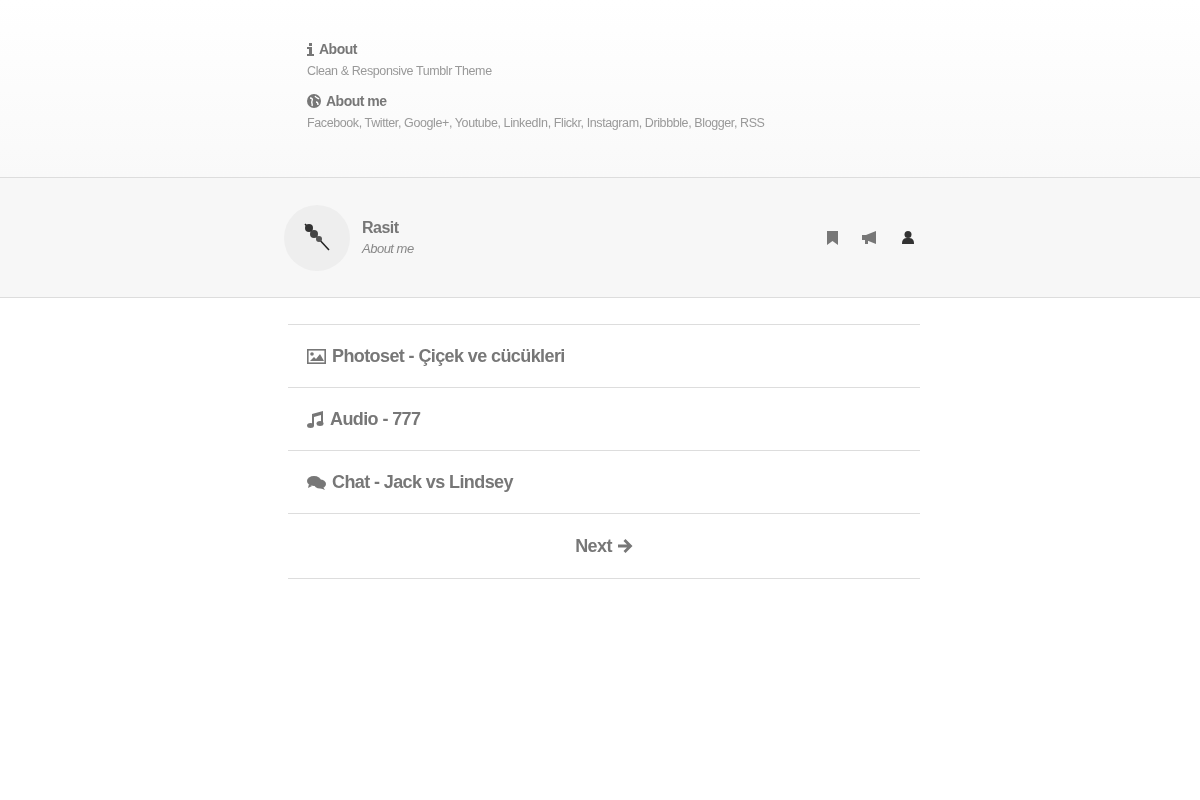 The width and height of the screenshot is (1200, 800). I want to click on next-link: Next, so click(593, 546).